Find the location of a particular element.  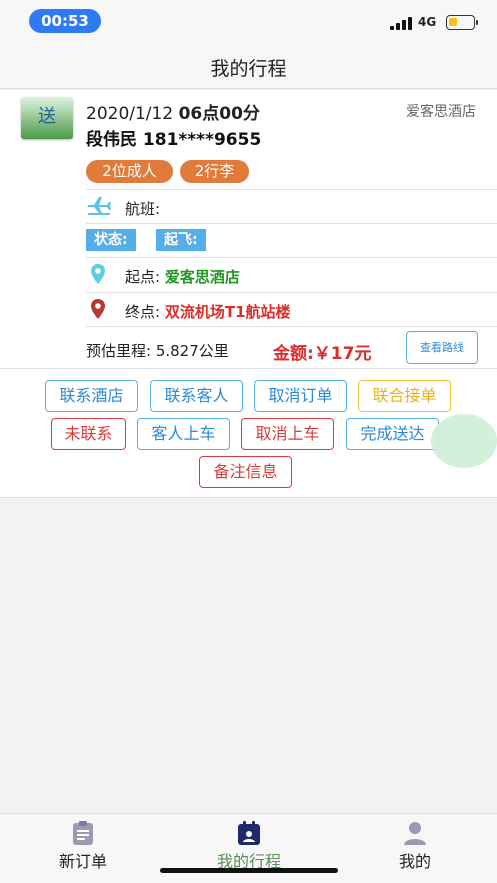

user-icon is located at coordinates (415, 833).